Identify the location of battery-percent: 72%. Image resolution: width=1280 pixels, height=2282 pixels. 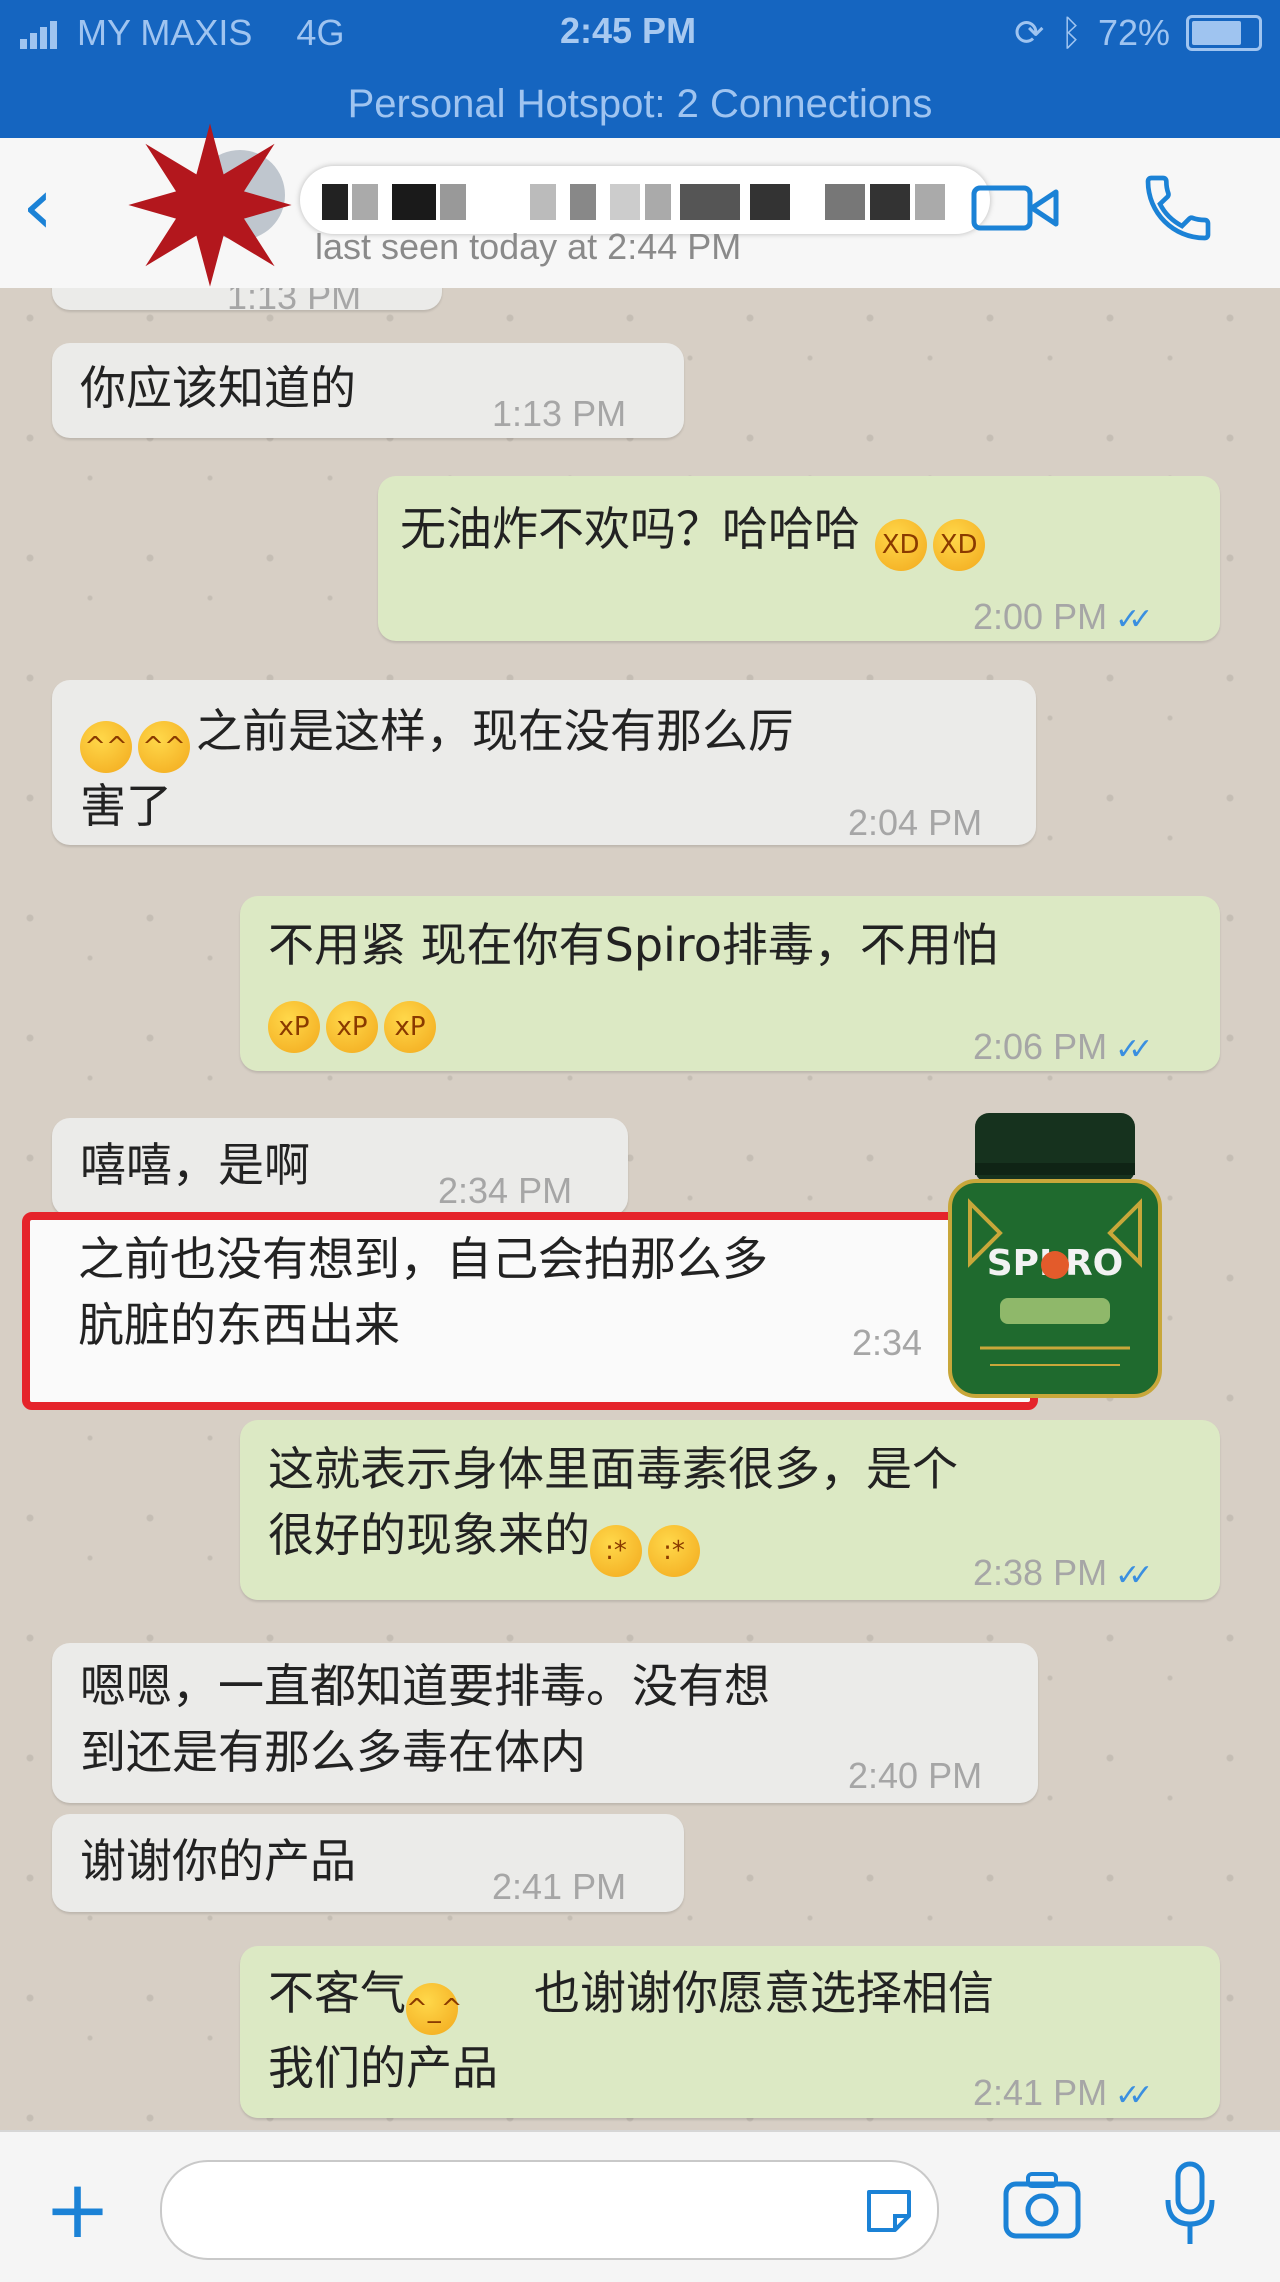
(1133, 32).